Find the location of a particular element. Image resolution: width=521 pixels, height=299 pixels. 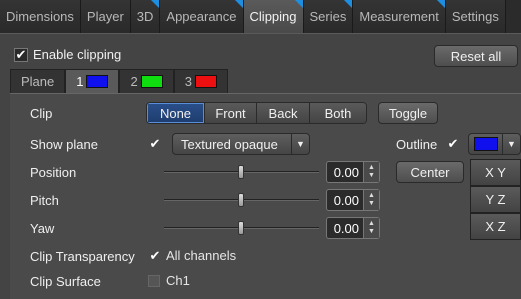

toggle-button: Toggle is located at coordinates (408, 113).